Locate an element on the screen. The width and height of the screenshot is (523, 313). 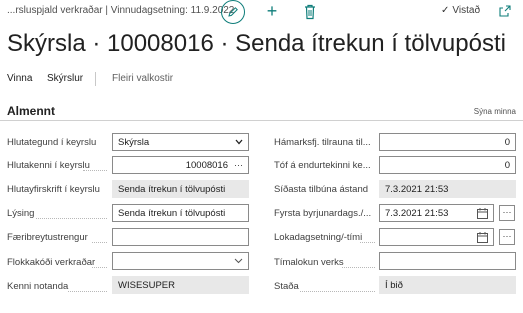
new-button: + is located at coordinates (272, 11).